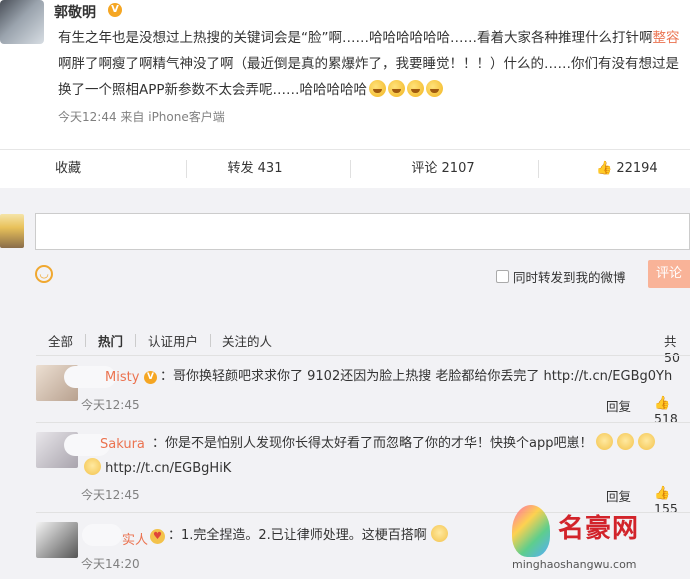 The image size is (690, 579). Describe the element at coordinates (173, 340) in the screenshot. I see `filter-verified: 认证用户` at that location.